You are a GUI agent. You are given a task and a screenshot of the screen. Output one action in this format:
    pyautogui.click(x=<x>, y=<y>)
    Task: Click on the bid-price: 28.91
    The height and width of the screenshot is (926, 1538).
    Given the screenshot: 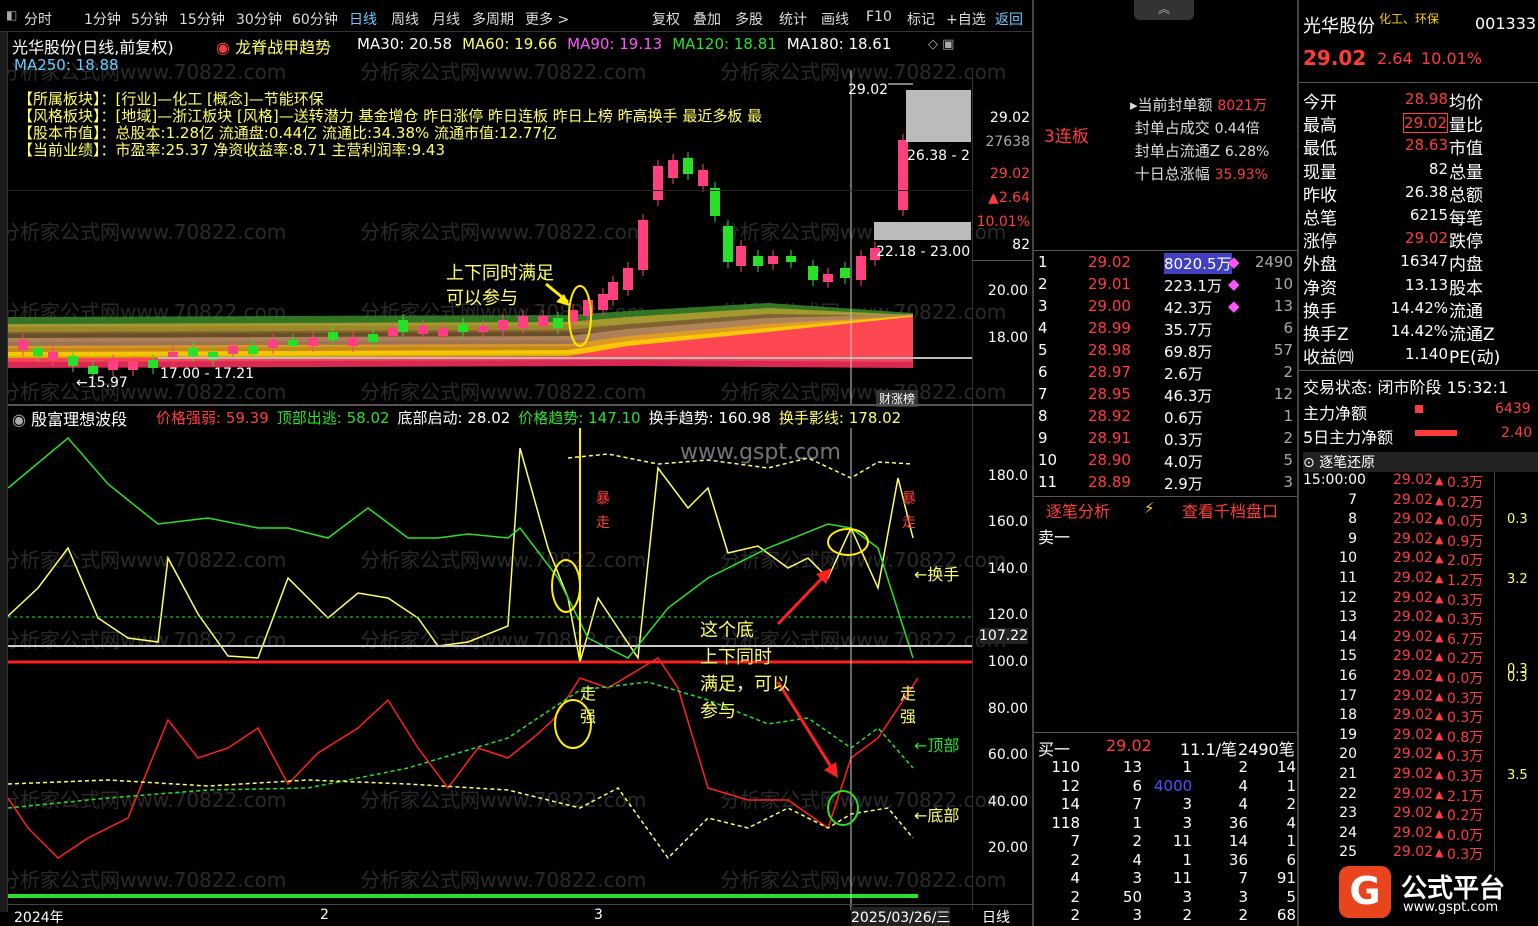 What is the action you would take?
    pyautogui.click(x=1109, y=438)
    